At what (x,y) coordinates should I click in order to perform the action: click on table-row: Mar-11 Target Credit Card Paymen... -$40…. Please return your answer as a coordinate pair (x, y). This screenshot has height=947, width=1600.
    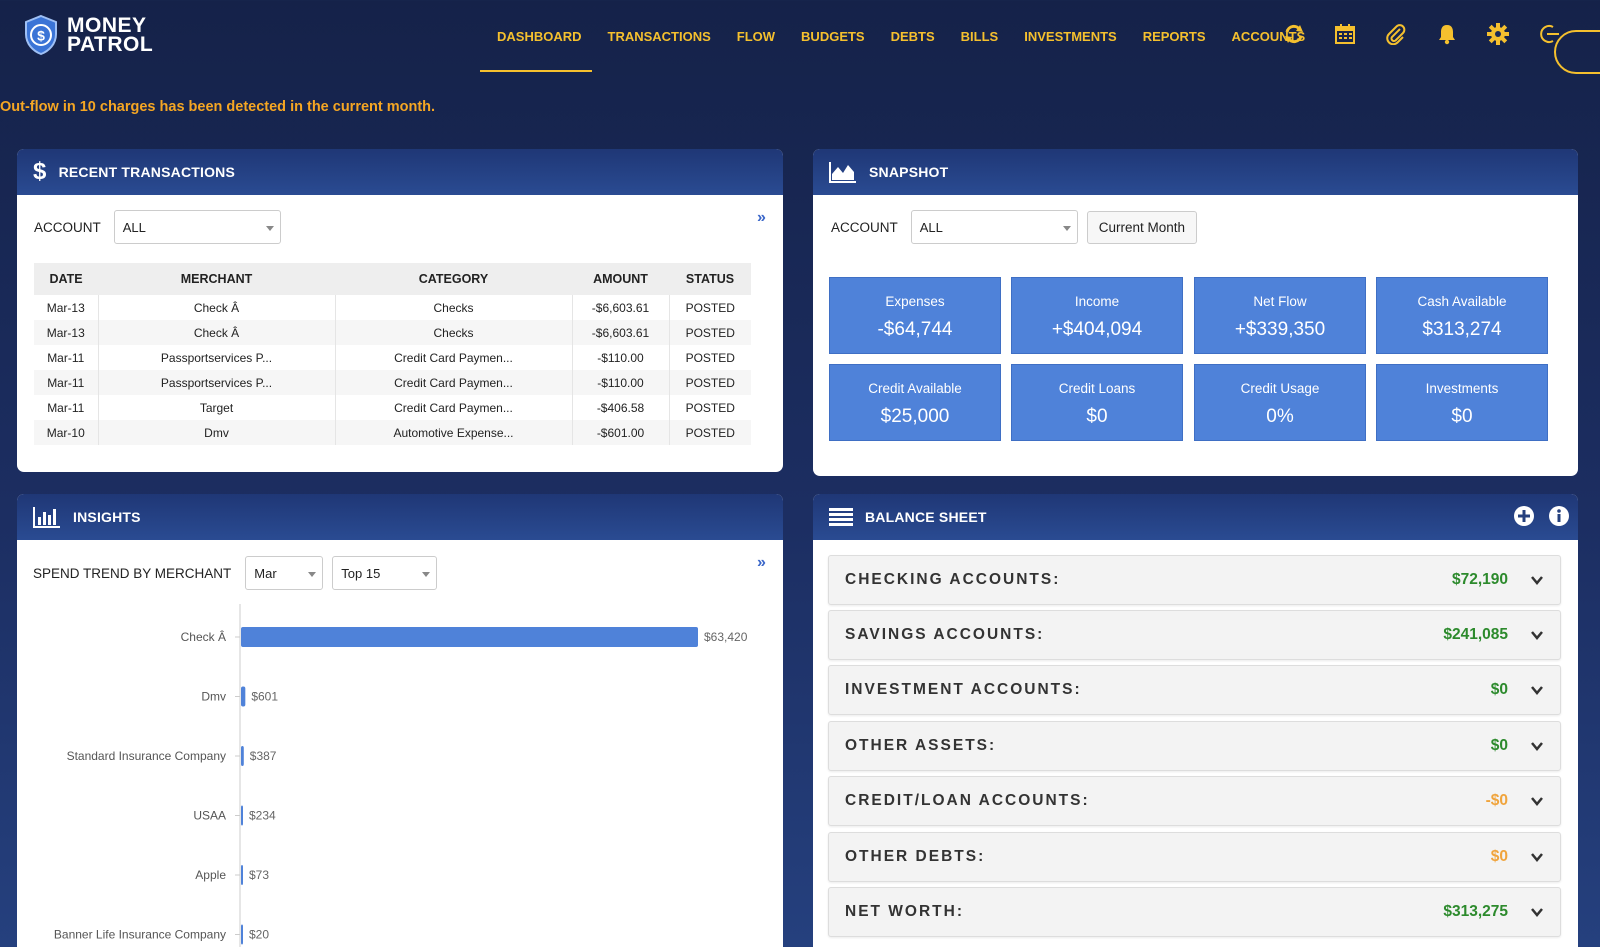
    Looking at the image, I should click on (392, 407).